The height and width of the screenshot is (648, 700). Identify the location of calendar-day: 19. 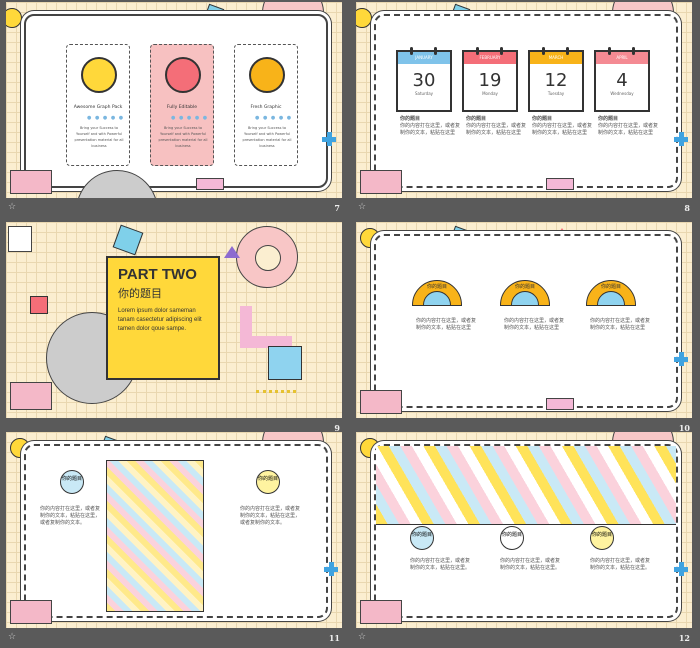
(490, 80).